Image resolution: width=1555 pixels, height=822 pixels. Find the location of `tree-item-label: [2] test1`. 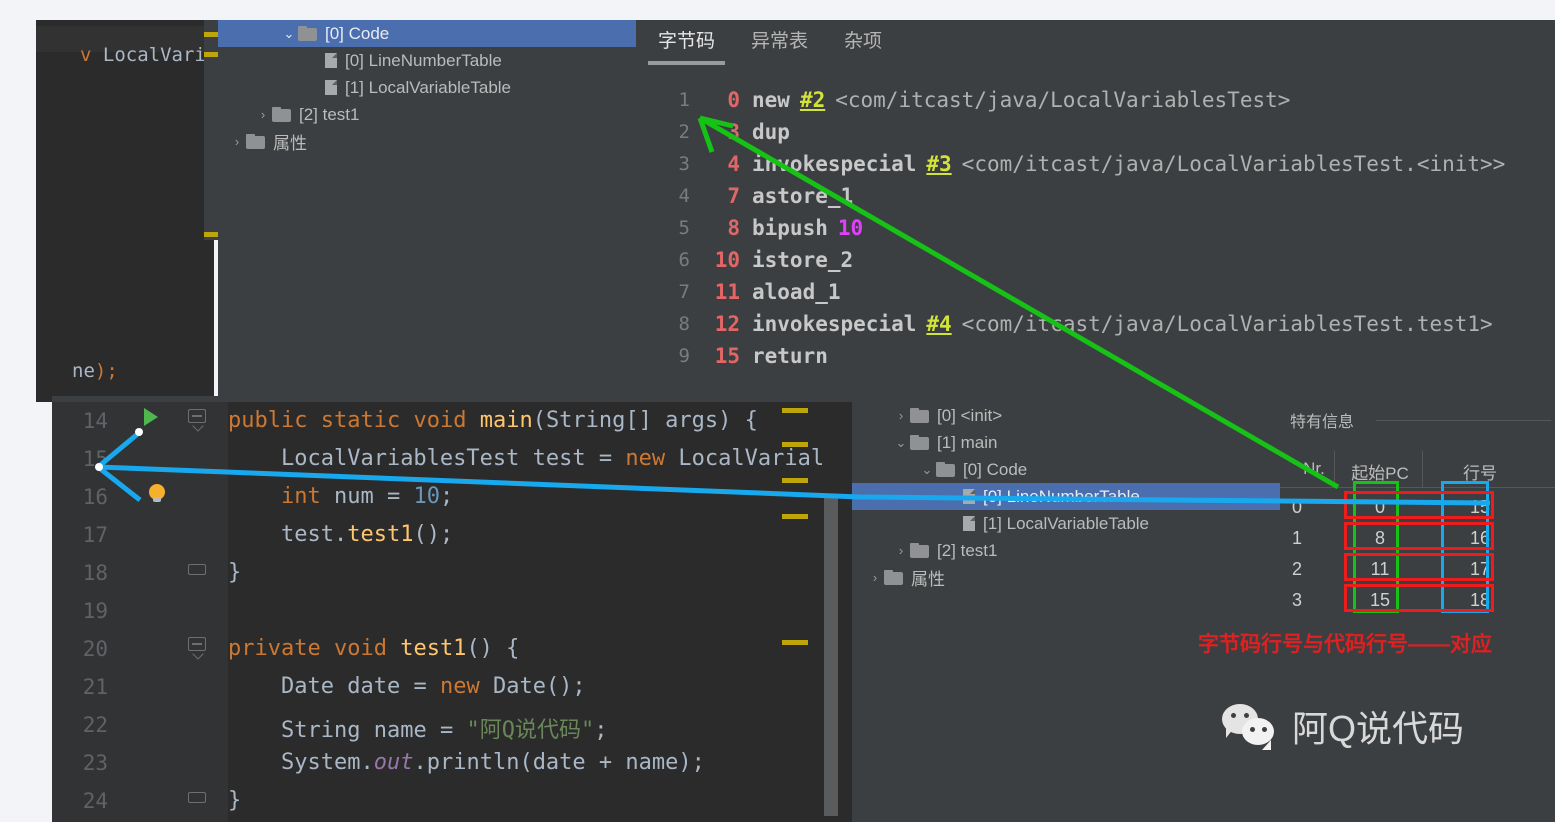

tree-item-label: [2] test1 is located at coordinates (967, 550).